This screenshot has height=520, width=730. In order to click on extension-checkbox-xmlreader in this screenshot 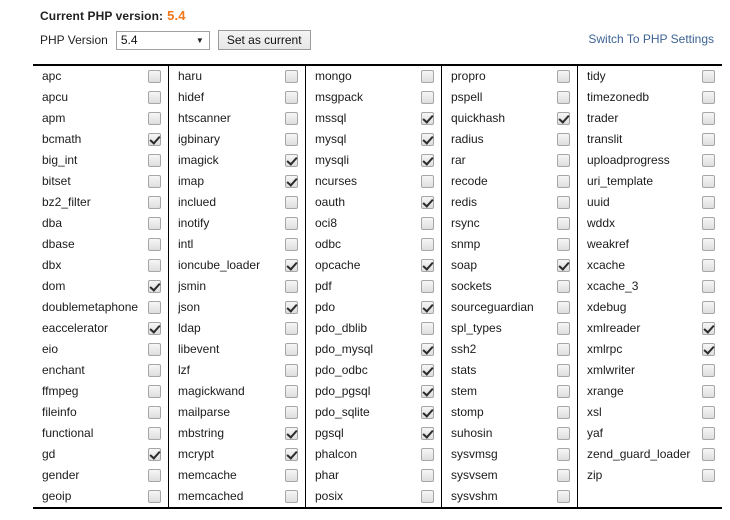, I will do `click(708, 328)`.